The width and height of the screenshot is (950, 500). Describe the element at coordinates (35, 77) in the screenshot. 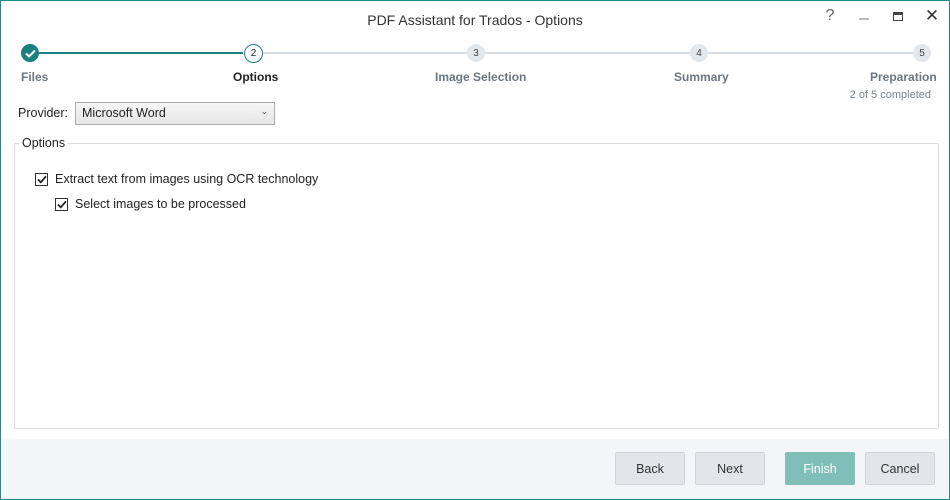

I see `step-1-label: Files` at that location.